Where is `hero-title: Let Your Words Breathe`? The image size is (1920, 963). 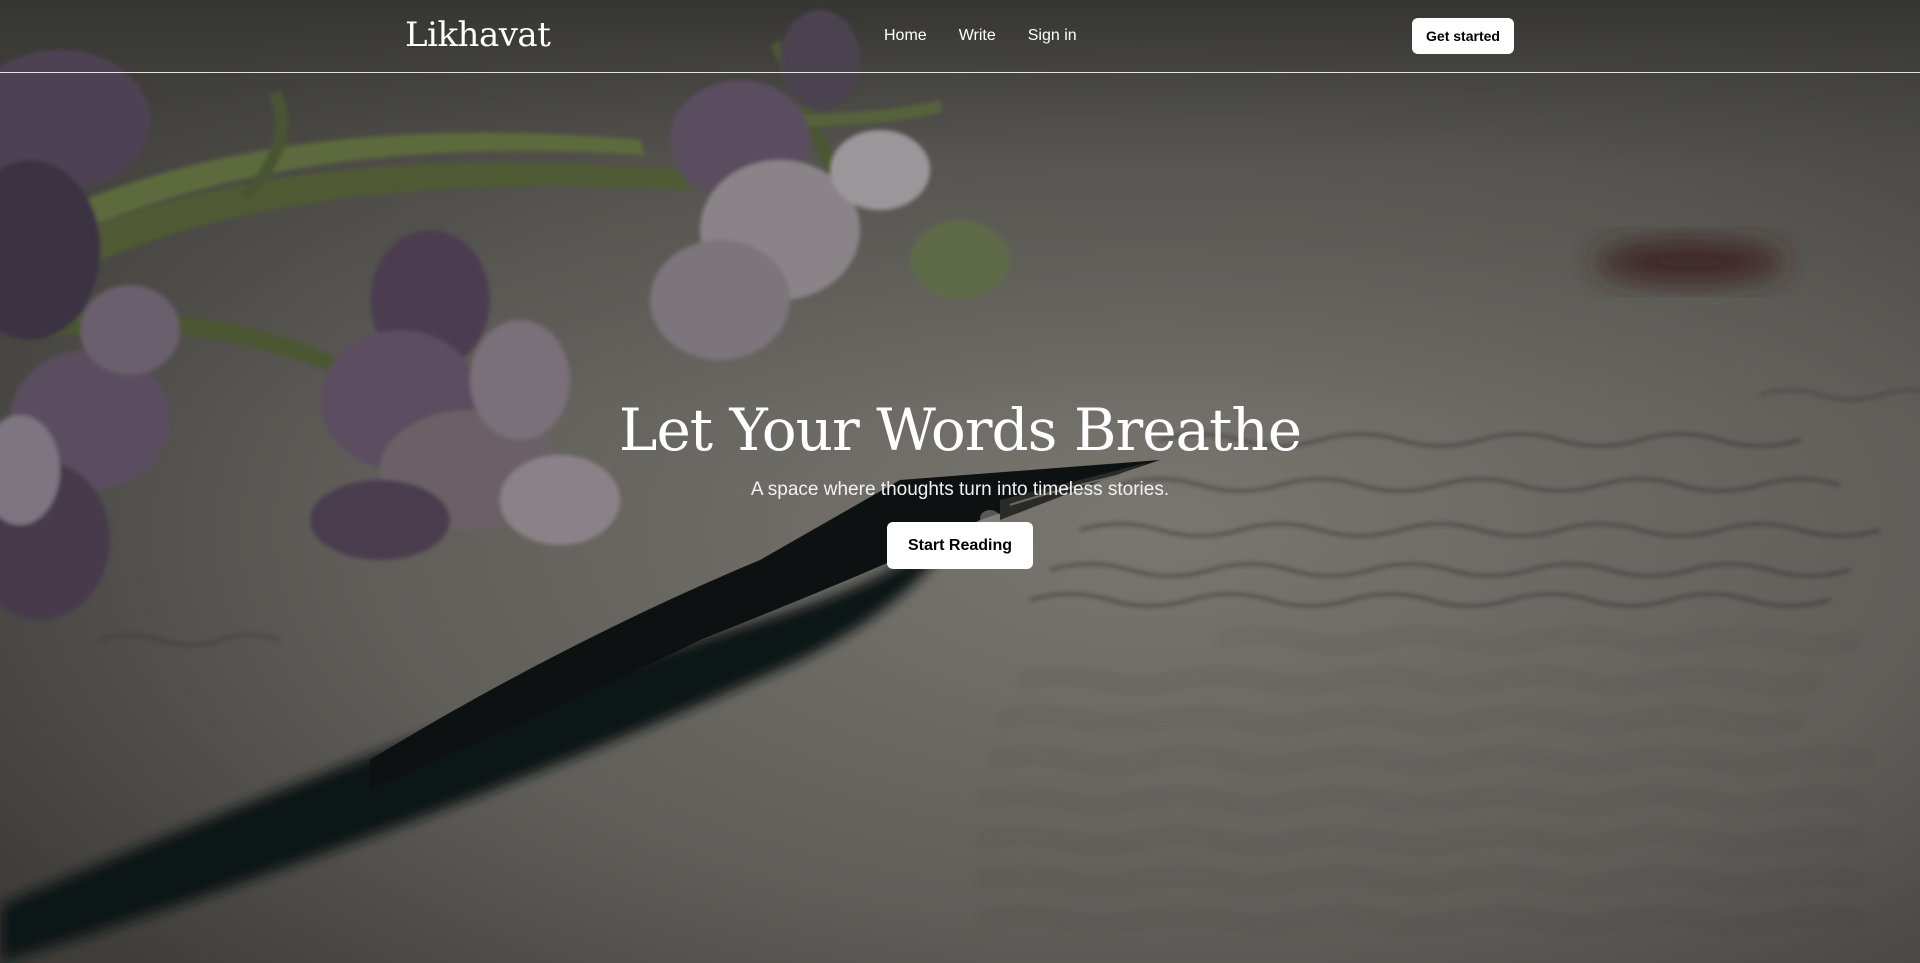
hero-title: Let Your Words Breathe is located at coordinates (960, 430).